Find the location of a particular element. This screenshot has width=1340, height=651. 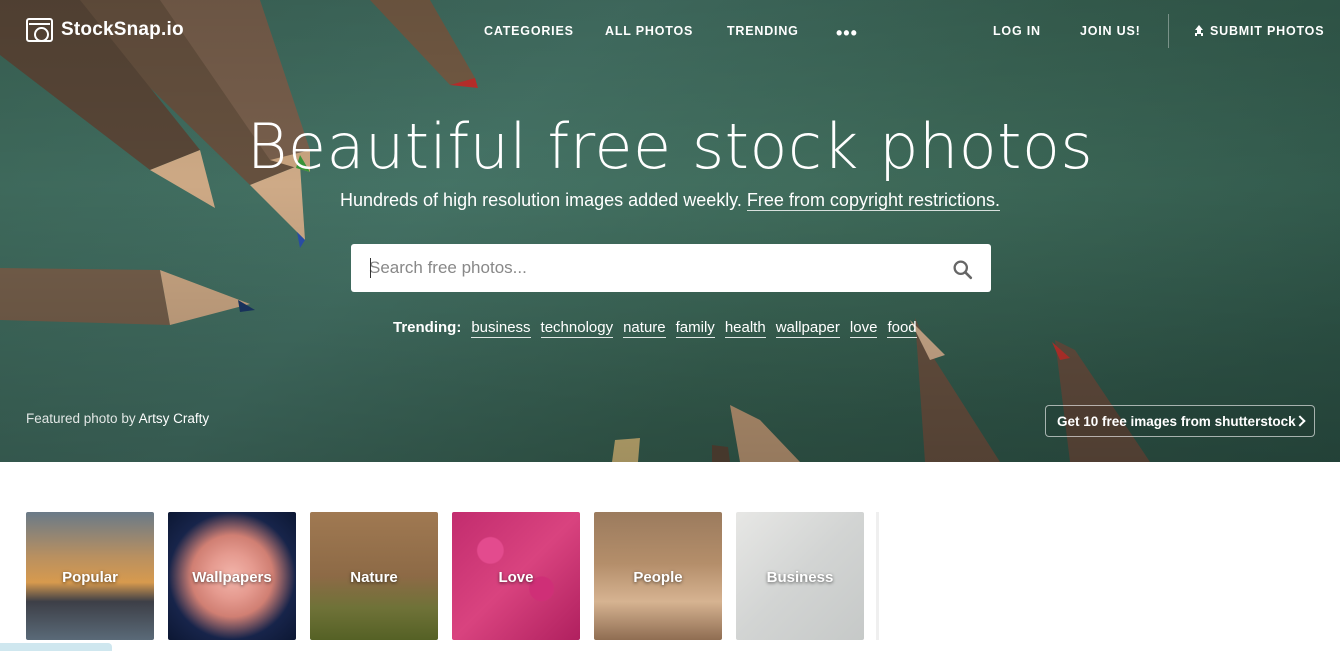

category-business: Business is located at coordinates (800, 576).